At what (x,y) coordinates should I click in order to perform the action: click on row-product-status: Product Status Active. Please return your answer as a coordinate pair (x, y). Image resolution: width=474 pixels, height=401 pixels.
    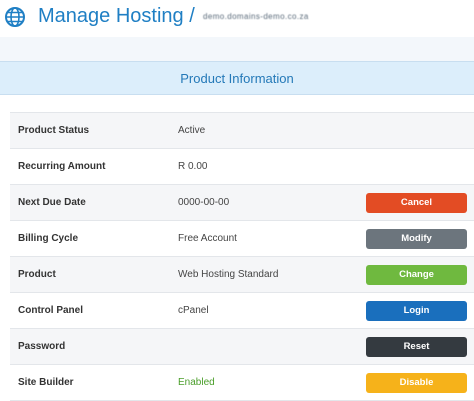
    Looking at the image, I should click on (242, 130).